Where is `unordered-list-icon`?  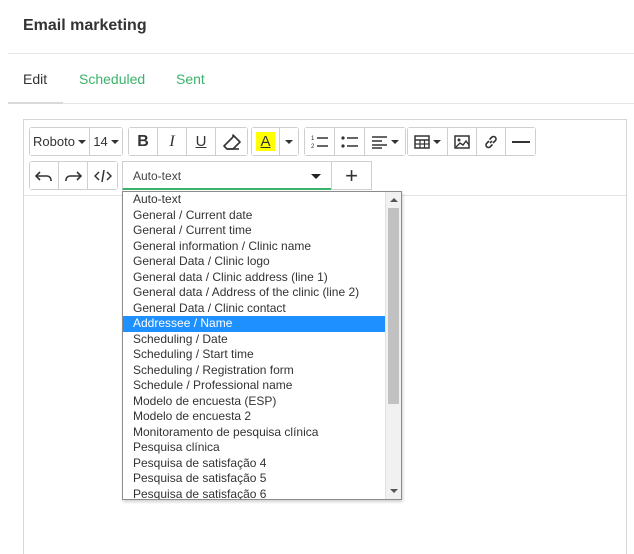 unordered-list-icon is located at coordinates (349, 141).